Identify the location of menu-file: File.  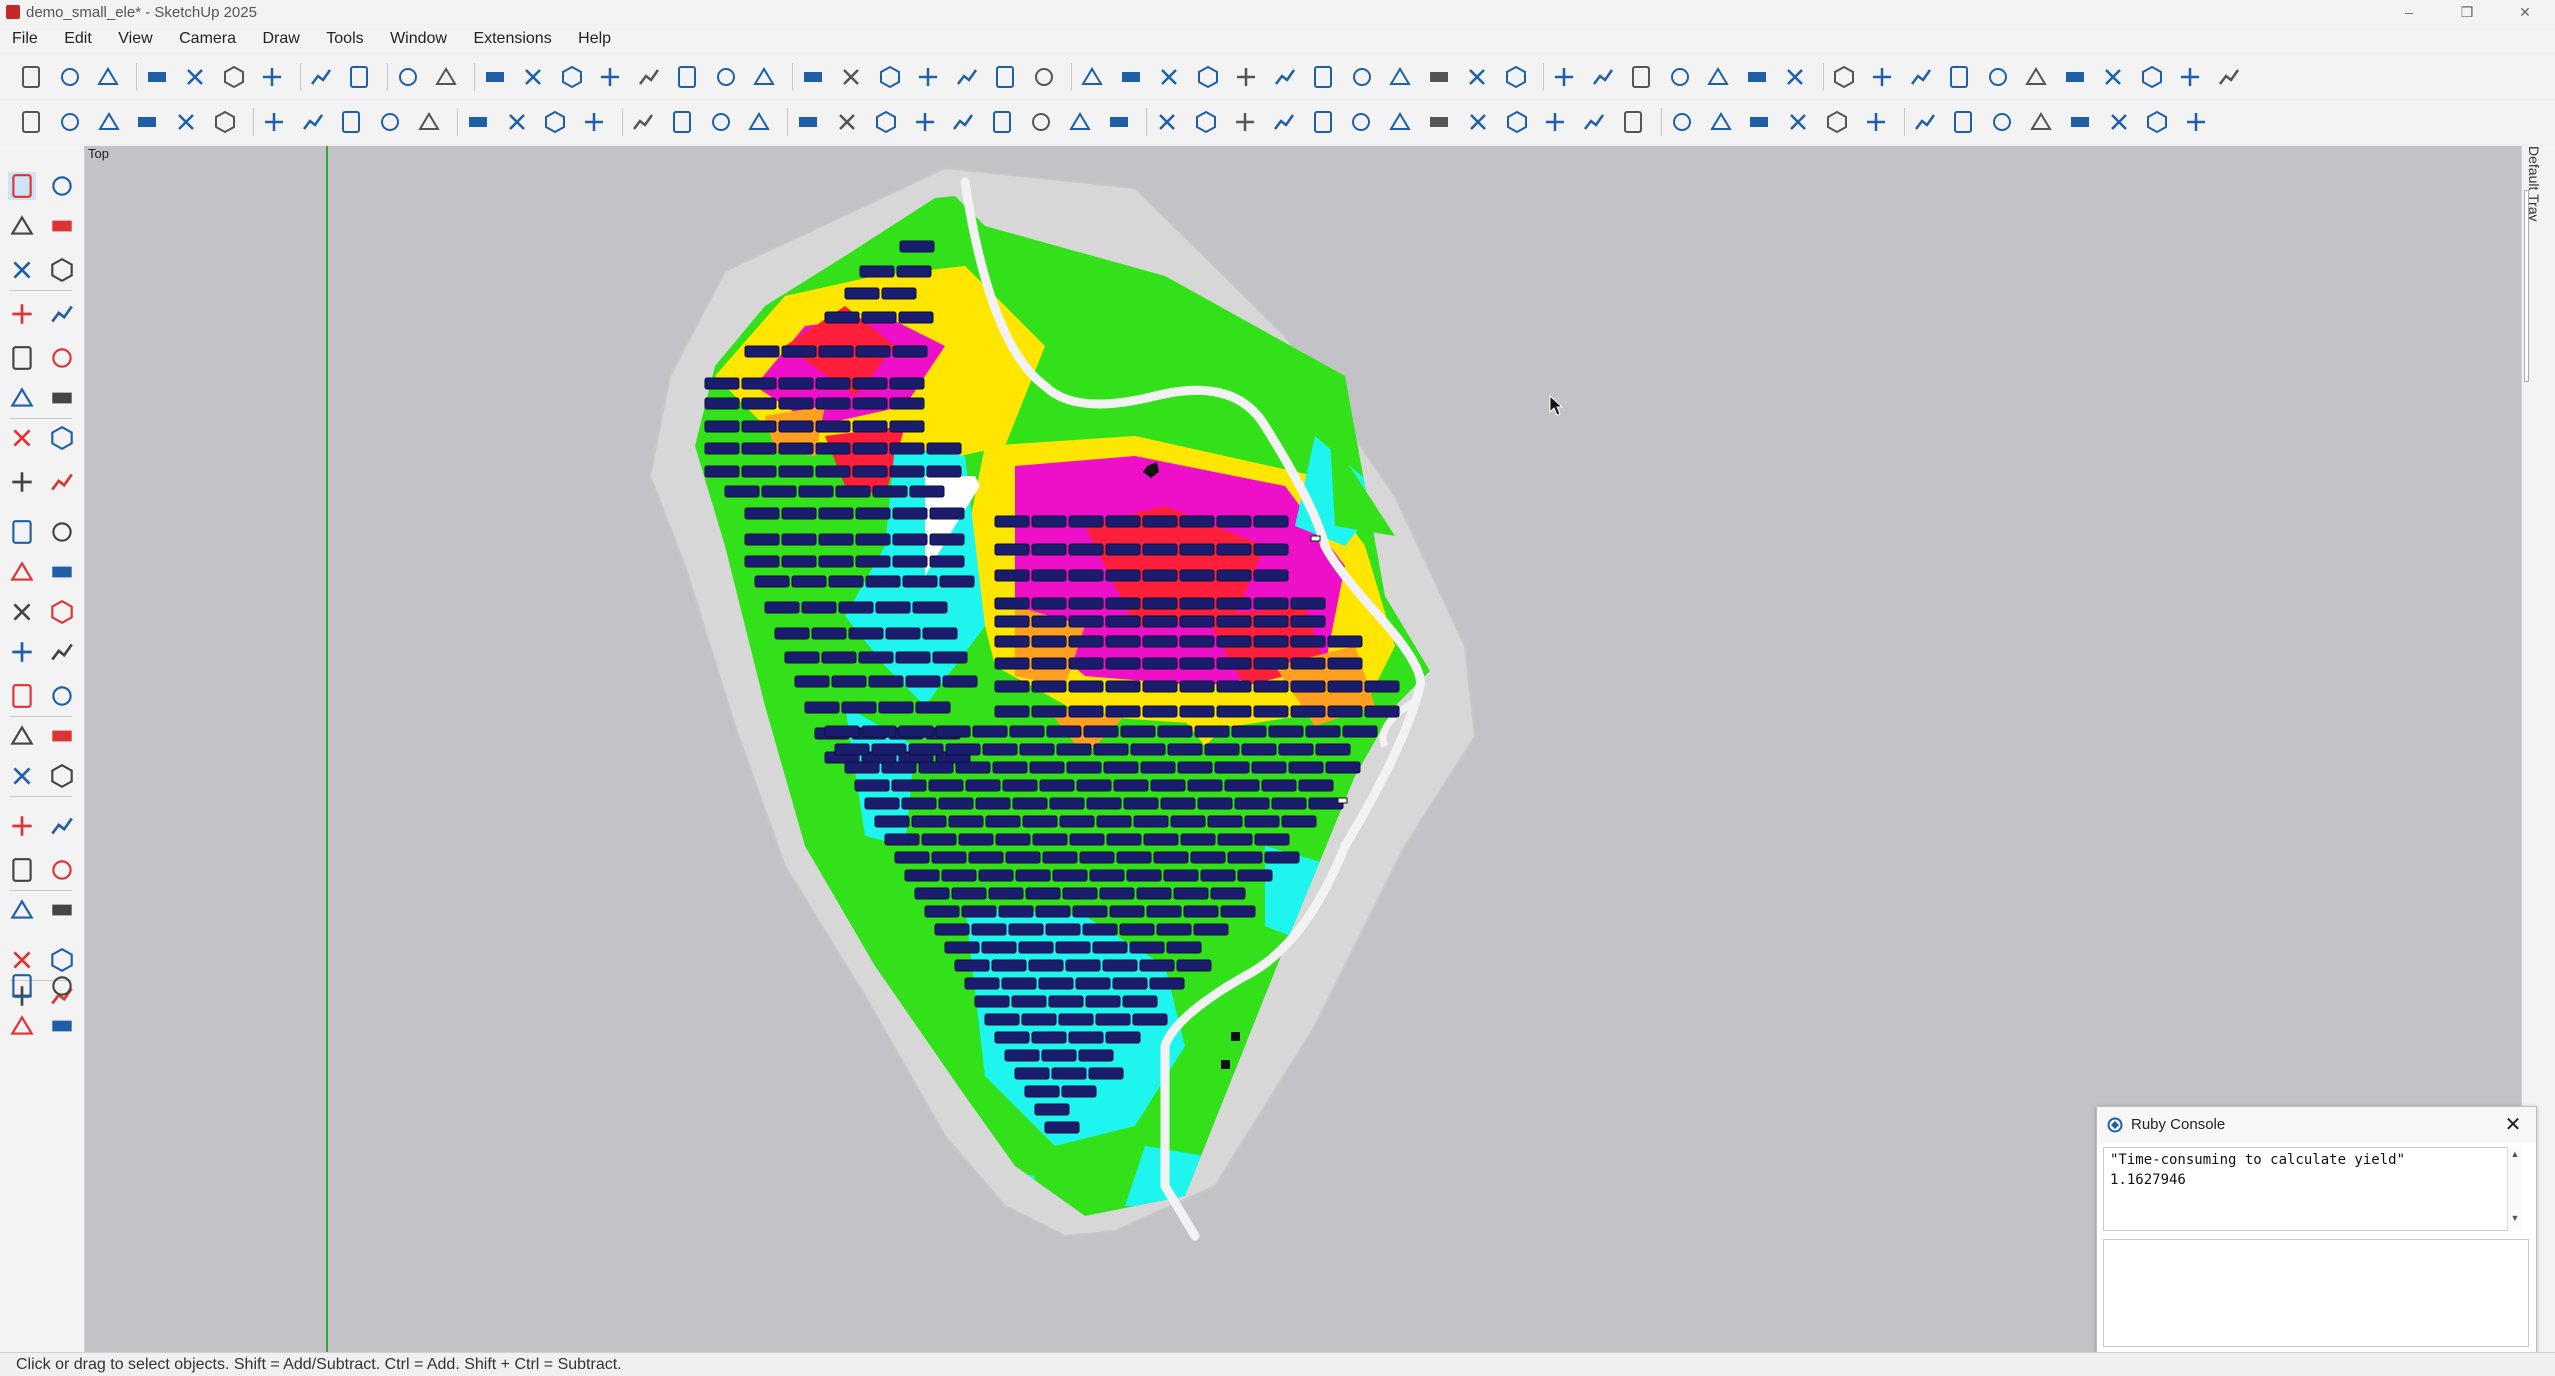
(24, 38).